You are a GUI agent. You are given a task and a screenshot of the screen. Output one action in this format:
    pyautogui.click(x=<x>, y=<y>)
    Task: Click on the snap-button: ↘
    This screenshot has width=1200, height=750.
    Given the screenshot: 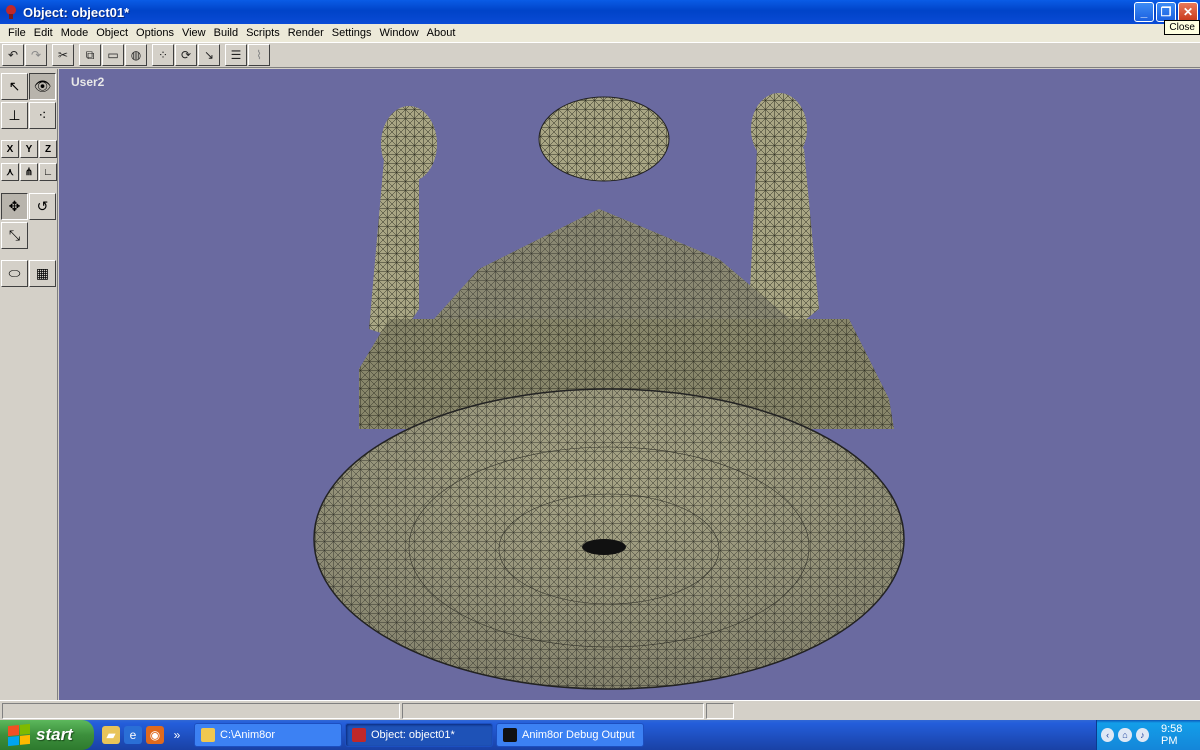 What is the action you would take?
    pyautogui.click(x=209, y=55)
    